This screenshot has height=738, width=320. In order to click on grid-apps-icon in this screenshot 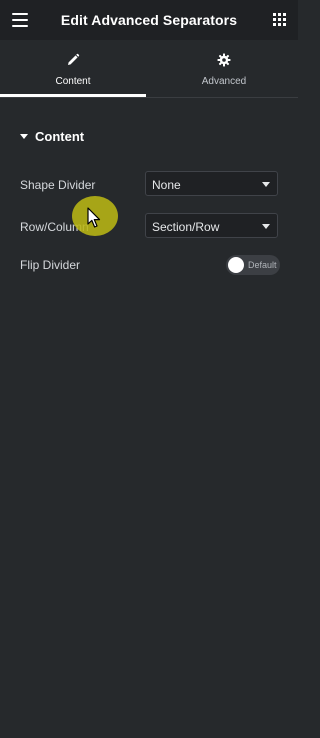, I will do `click(280, 20)`.